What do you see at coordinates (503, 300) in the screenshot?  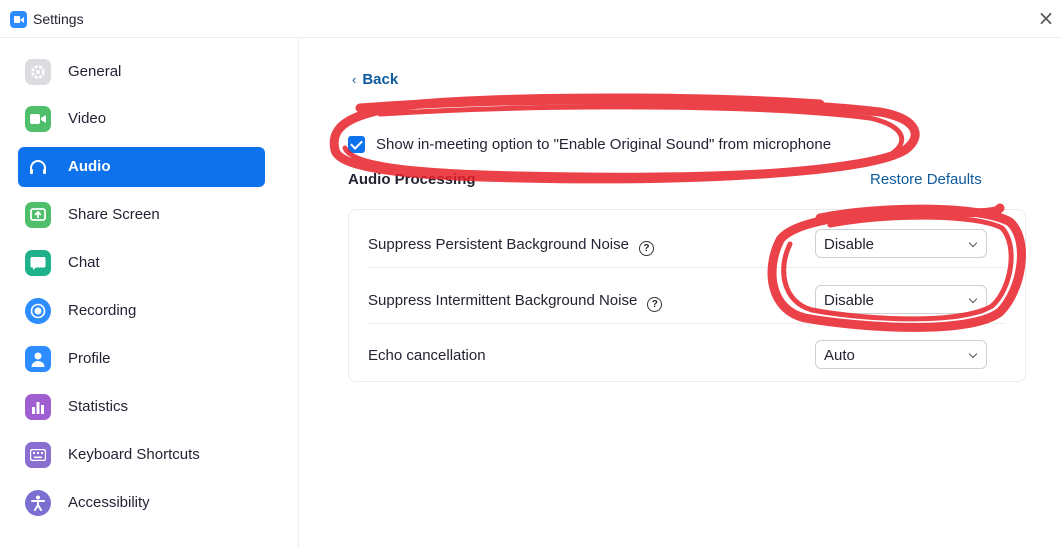 I see `setting-label-text: Suppress Intermittent Background Noise` at bounding box center [503, 300].